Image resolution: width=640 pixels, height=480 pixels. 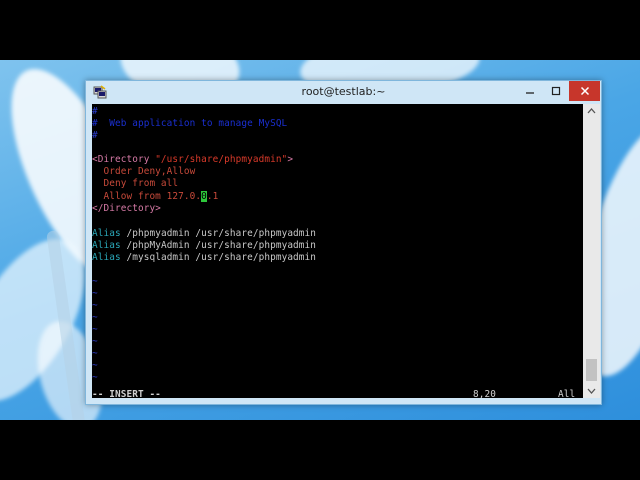 What do you see at coordinates (212, 196) in the screenshot?
I see `allow-suffix: .1` at bounding box center [212, 196].